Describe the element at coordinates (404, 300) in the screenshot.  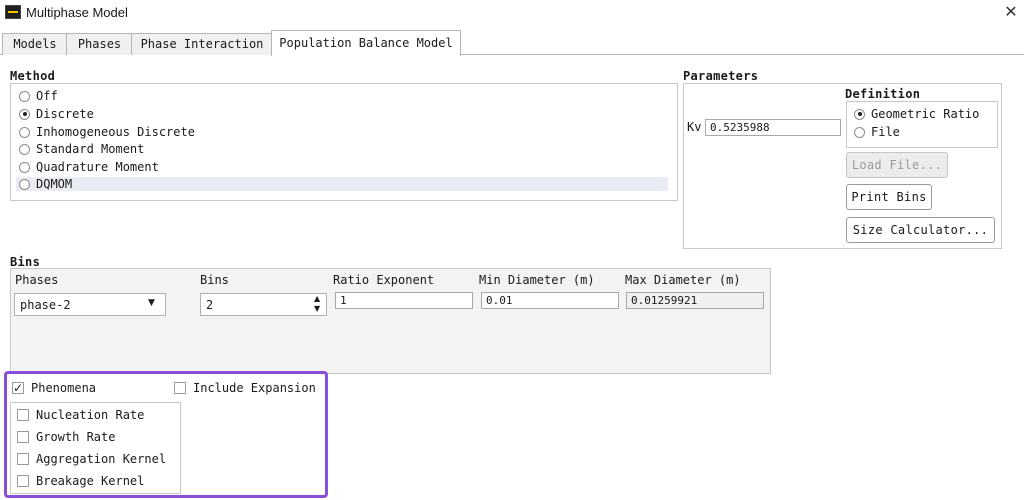
I see `ratio-exponent-input: 1` at that location.